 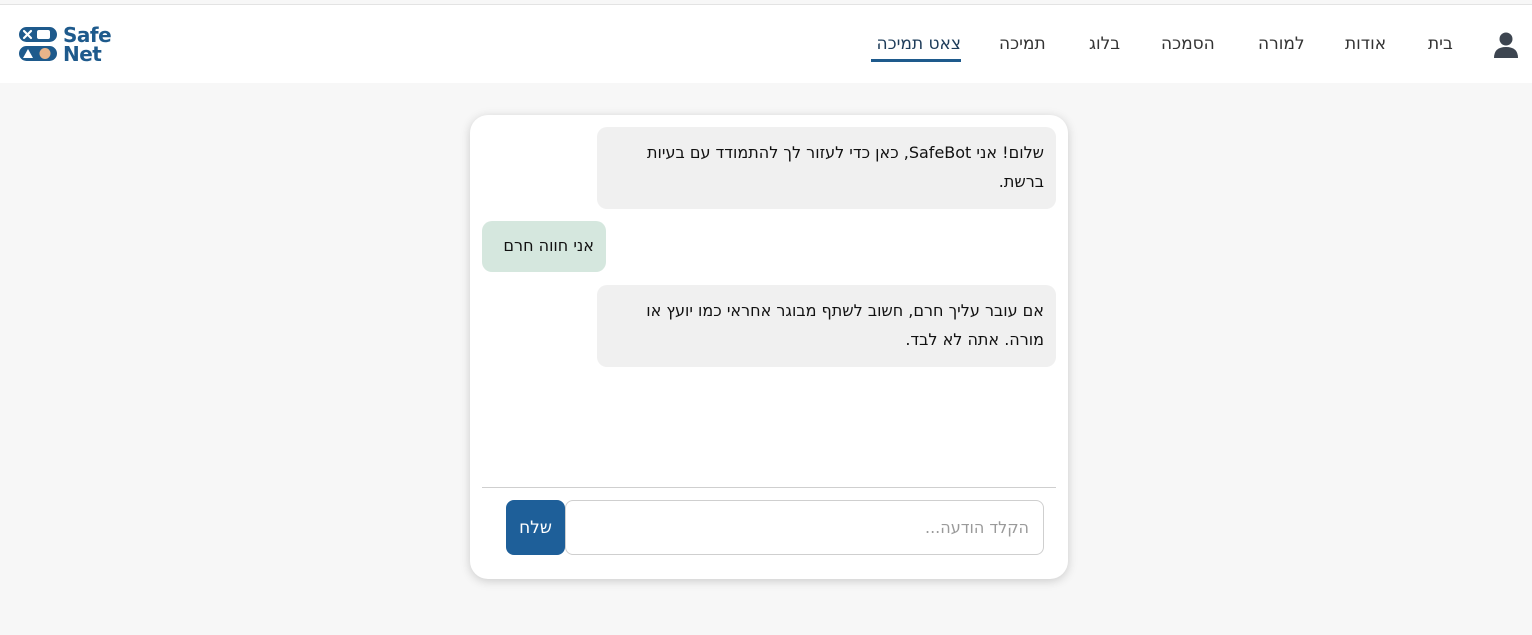 I want to click on user-icon, so click(x=1506, y=45).